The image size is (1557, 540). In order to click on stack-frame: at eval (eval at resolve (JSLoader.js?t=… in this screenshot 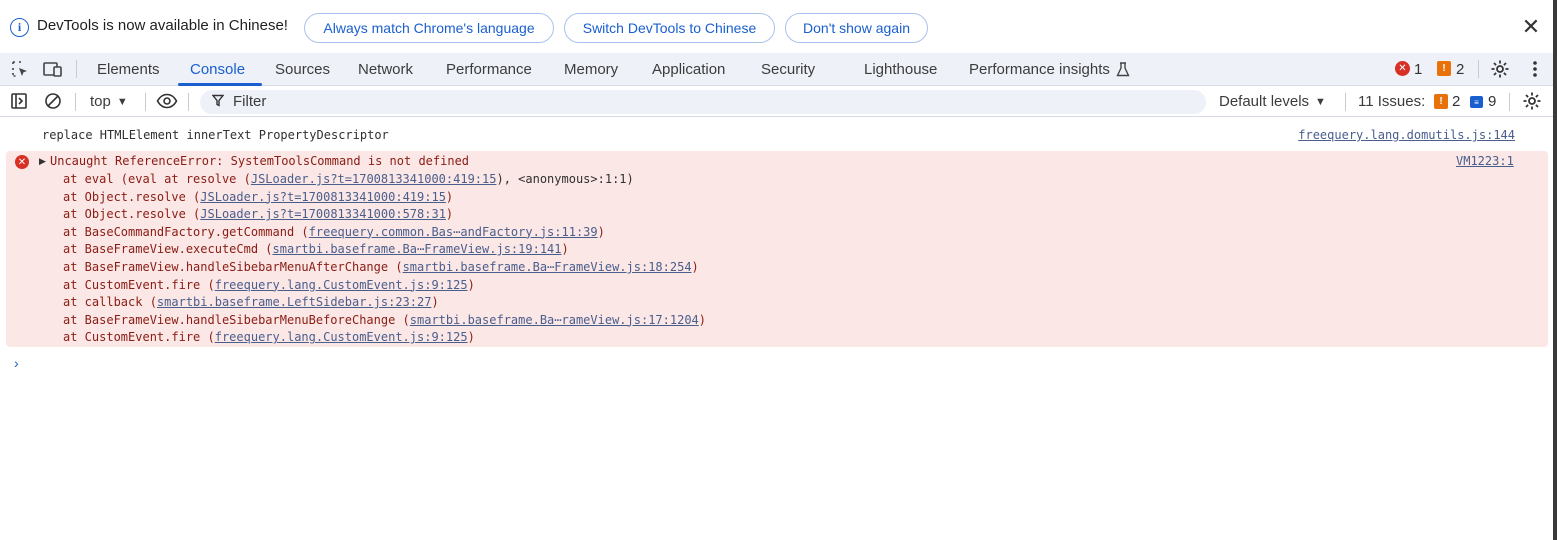, I will do `click(348, 179)`.